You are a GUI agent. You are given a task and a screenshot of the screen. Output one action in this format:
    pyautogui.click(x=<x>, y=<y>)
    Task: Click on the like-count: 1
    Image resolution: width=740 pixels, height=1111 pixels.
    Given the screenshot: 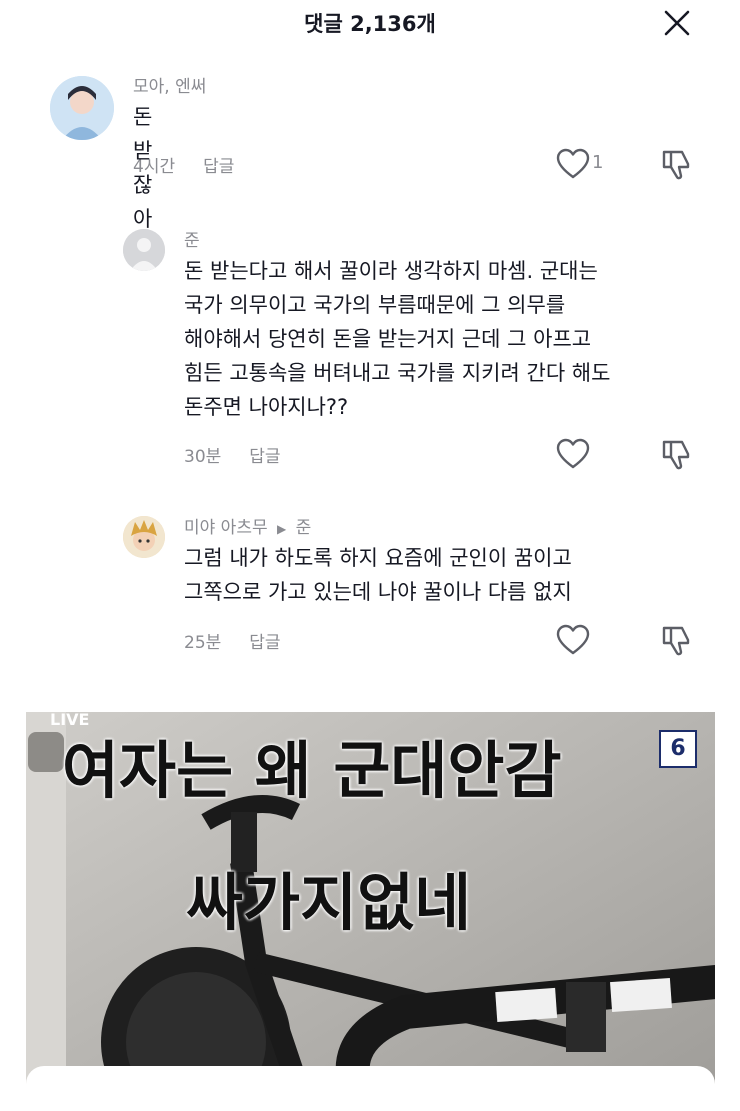 What is the action you would take?
    pyautogui.click(x=598, y=162)
    